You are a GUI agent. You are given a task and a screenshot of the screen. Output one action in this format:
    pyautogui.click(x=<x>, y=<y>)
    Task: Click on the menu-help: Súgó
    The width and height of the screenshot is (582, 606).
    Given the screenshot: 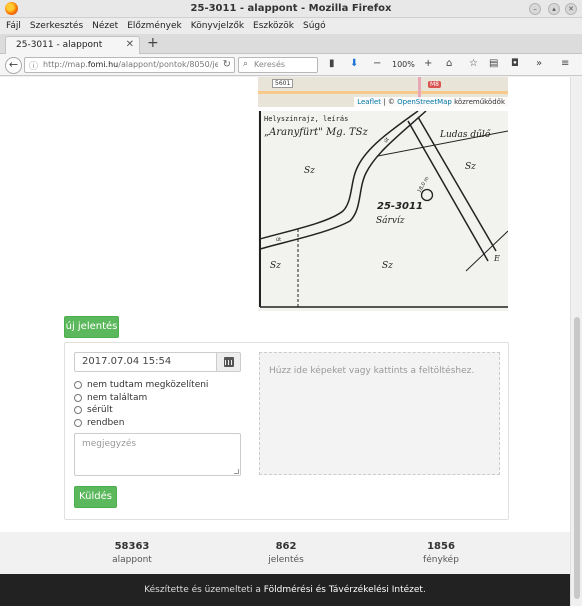 What is the action you would take?
    pyautogui.click(x=314, y=26)
    